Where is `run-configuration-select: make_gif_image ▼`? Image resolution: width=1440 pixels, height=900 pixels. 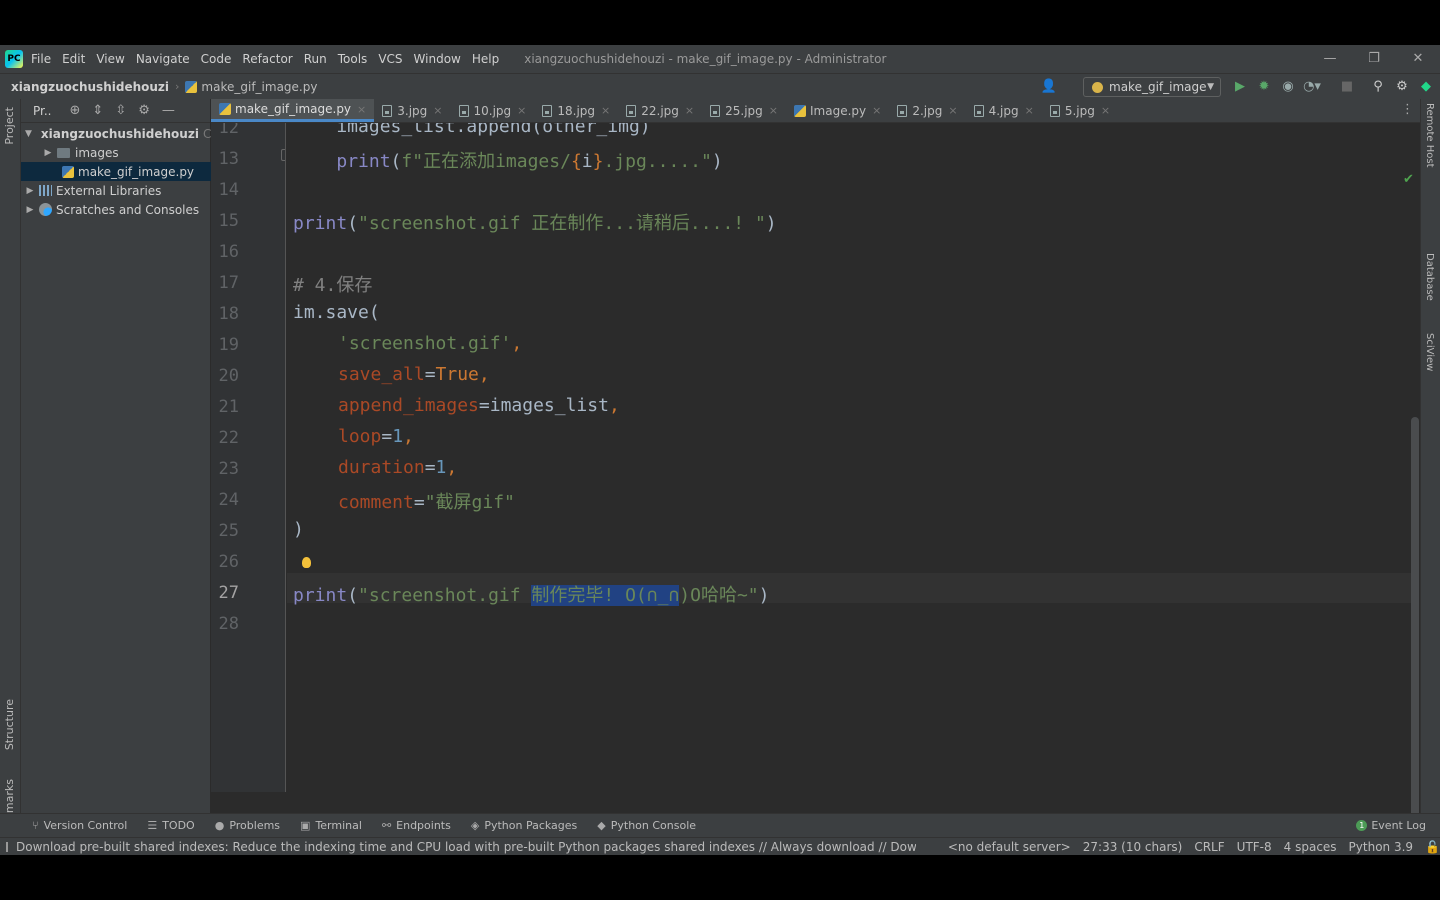
run-configuration-select: make_gif_image ▼ is located at coordinates (1152, 87).